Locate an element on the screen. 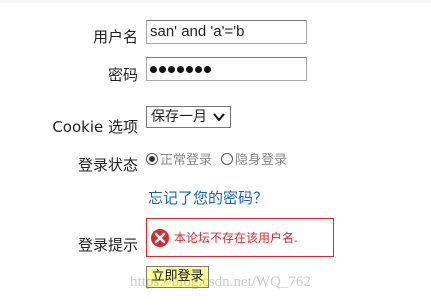 The height and width of the screenshot is (306, 431). status-option-normal: 正常登录 is located at coordinates (179, 158).